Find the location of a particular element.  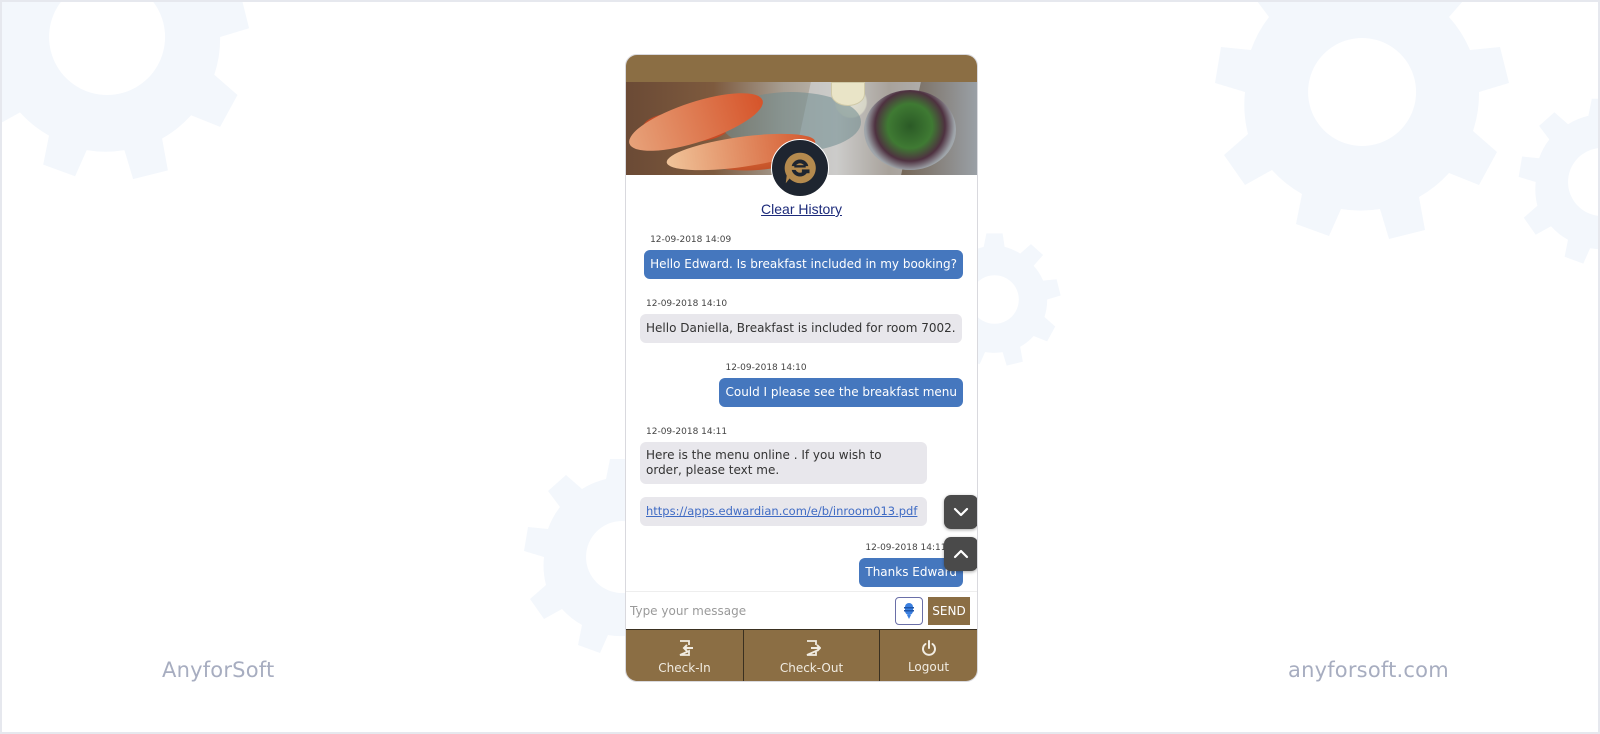

message-timestamp: 12-09-2018 14:11 is located at coordinates (687, 432).